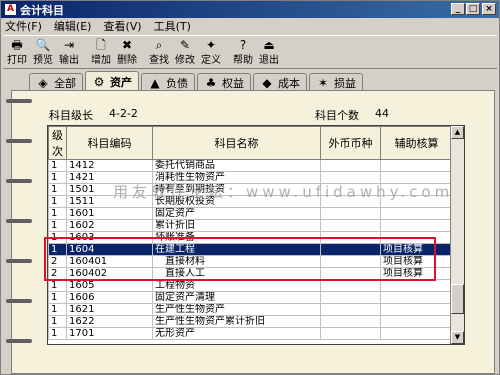 This screenshot has width=500, height=375. Describe the element at coordinates (122, 26) in the screenshot. I see `menu-view: 查看(V)` at that location.